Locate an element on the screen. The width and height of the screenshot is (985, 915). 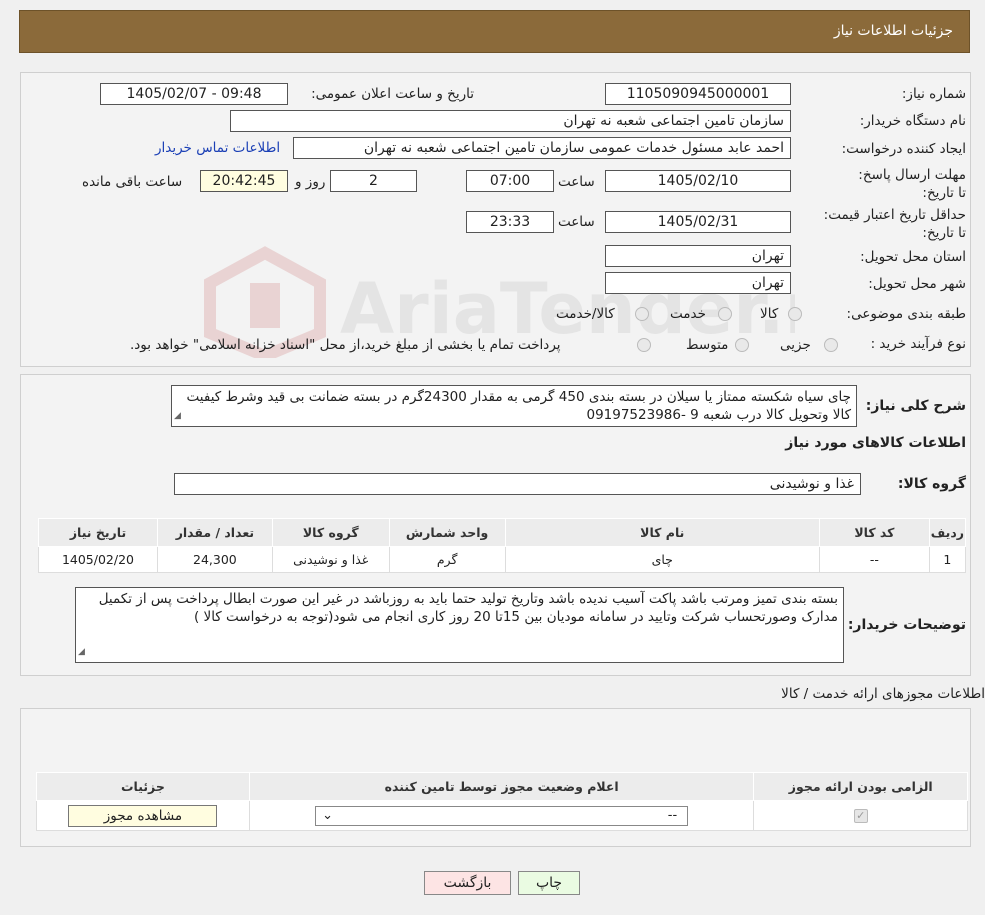
table-row: ✓ ⌄ -- مشاهده مجوز is located at coordinates (502, 815).